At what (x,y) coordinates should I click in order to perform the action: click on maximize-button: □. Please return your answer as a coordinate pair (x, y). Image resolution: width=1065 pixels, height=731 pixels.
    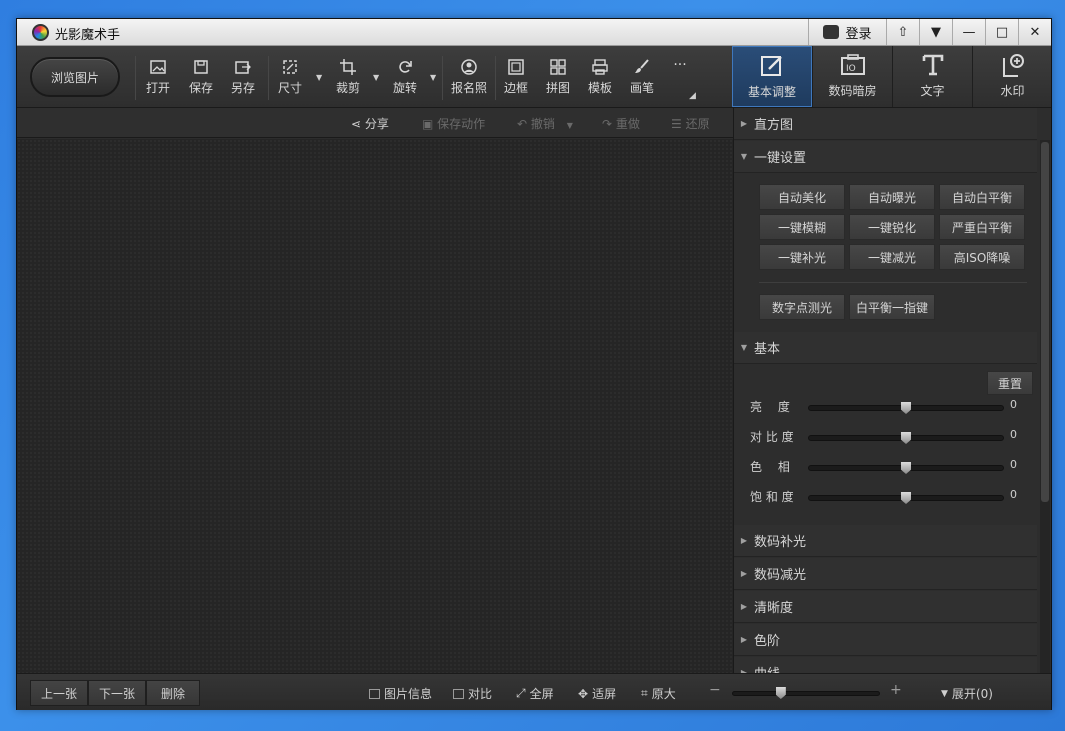
    Looking at the image, I should click on (1001, 32).